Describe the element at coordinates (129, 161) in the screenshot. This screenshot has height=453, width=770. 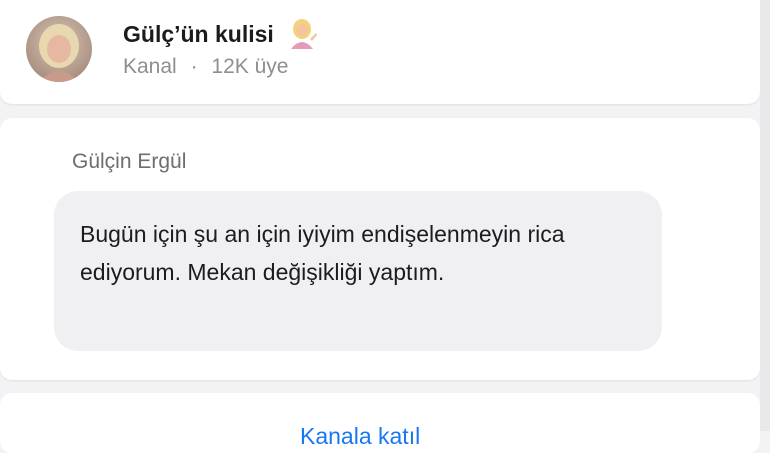
I see `sender-name: Gülçin Ergül` at that location.